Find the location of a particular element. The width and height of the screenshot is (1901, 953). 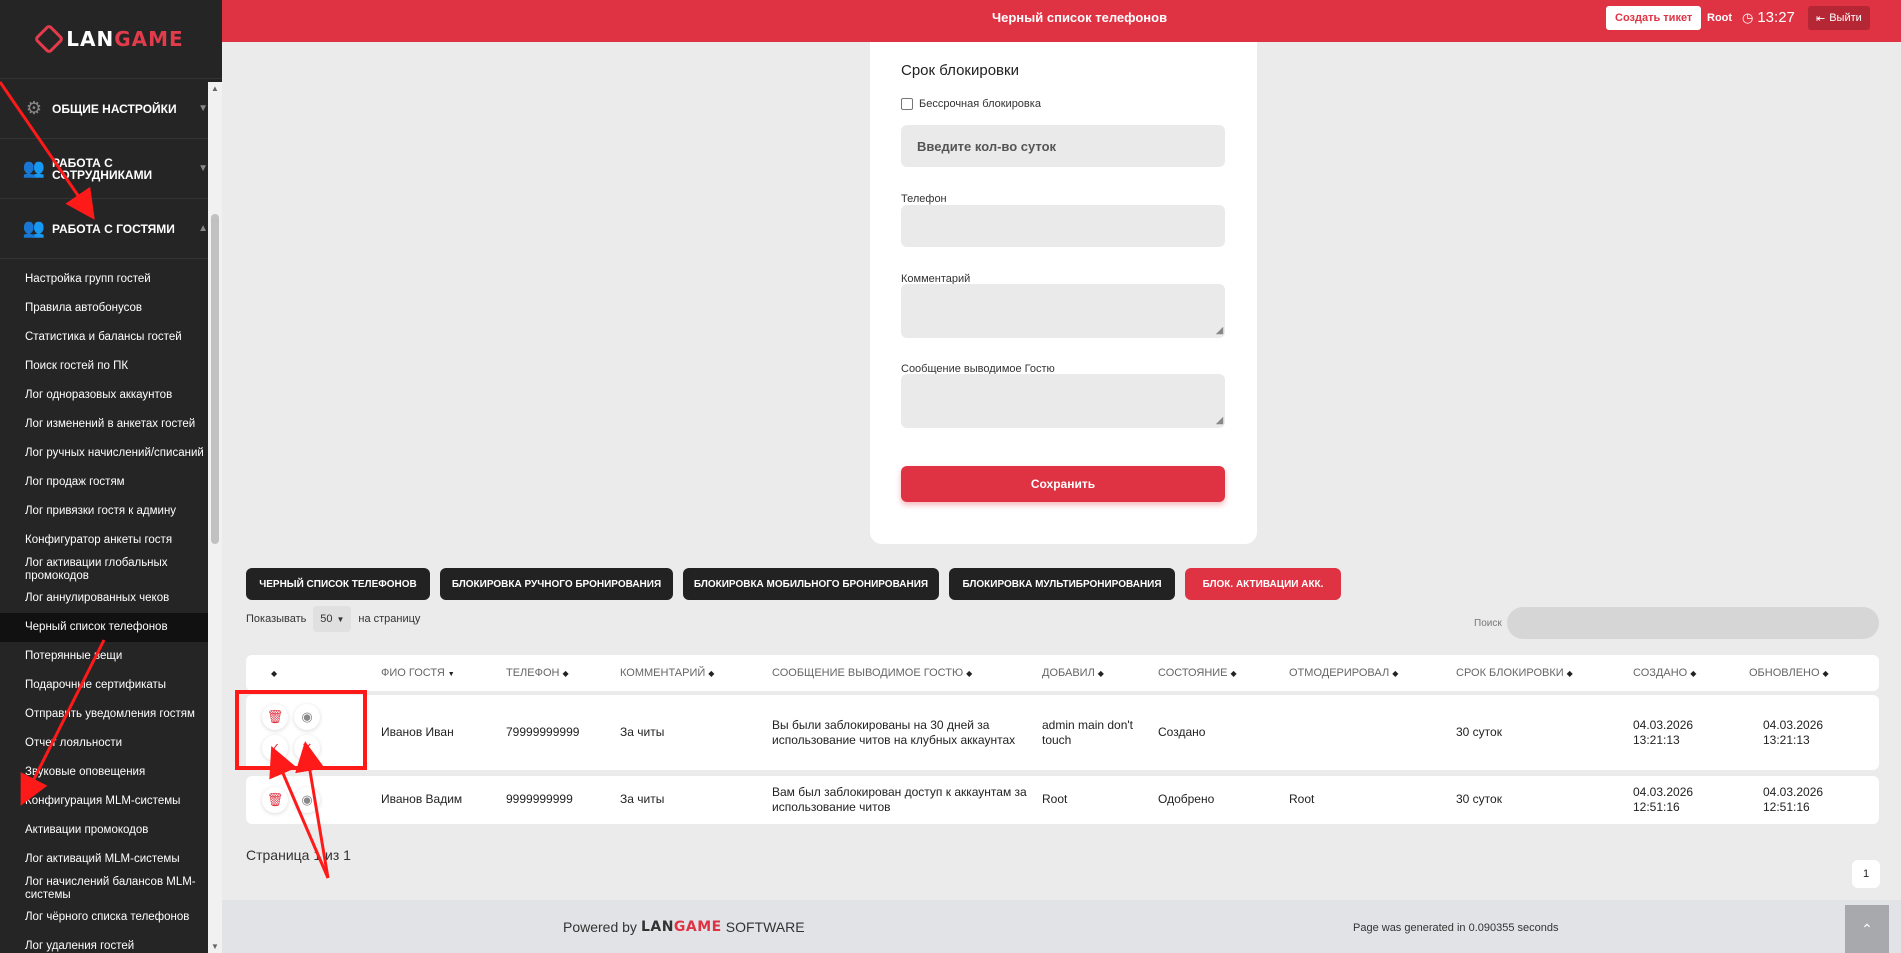

sidebar-item: Настройка групп гостей is located at coordinates (111, 279).